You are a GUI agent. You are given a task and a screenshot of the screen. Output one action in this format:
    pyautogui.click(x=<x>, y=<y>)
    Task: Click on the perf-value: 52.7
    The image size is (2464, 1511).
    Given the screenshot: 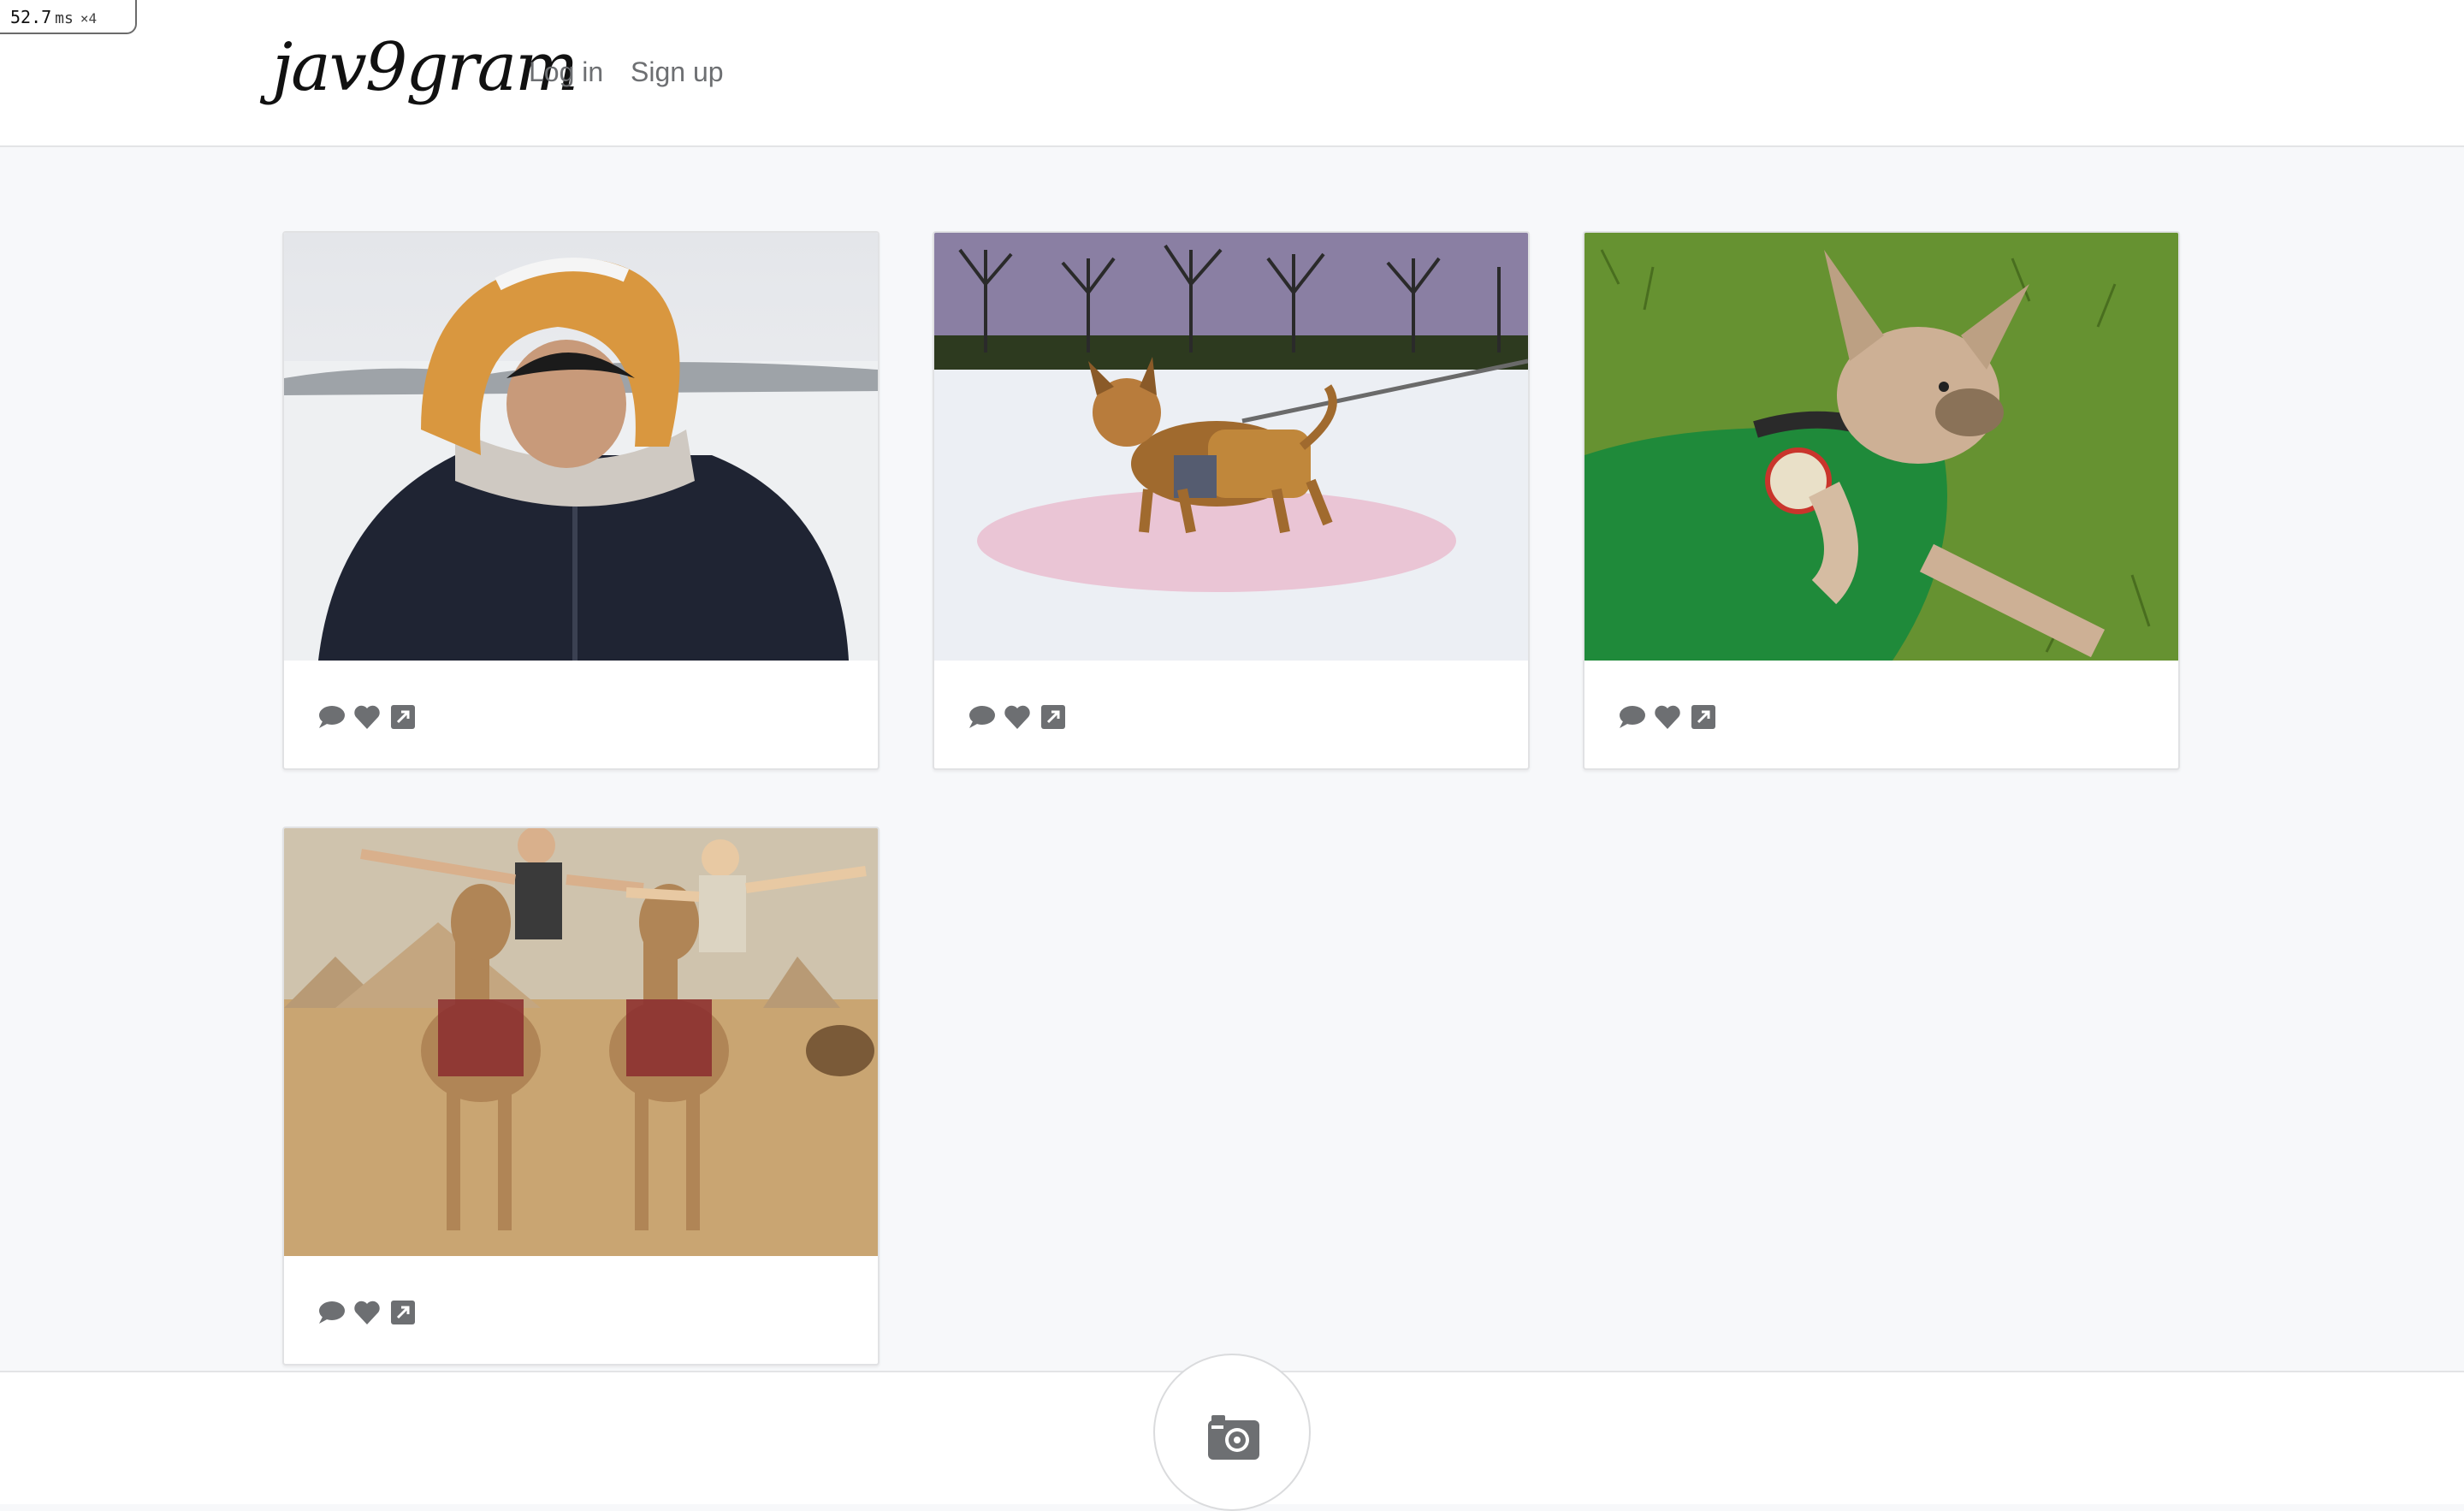 What is the action you would take?
    pyautogui.click(x=31, y=17)
    